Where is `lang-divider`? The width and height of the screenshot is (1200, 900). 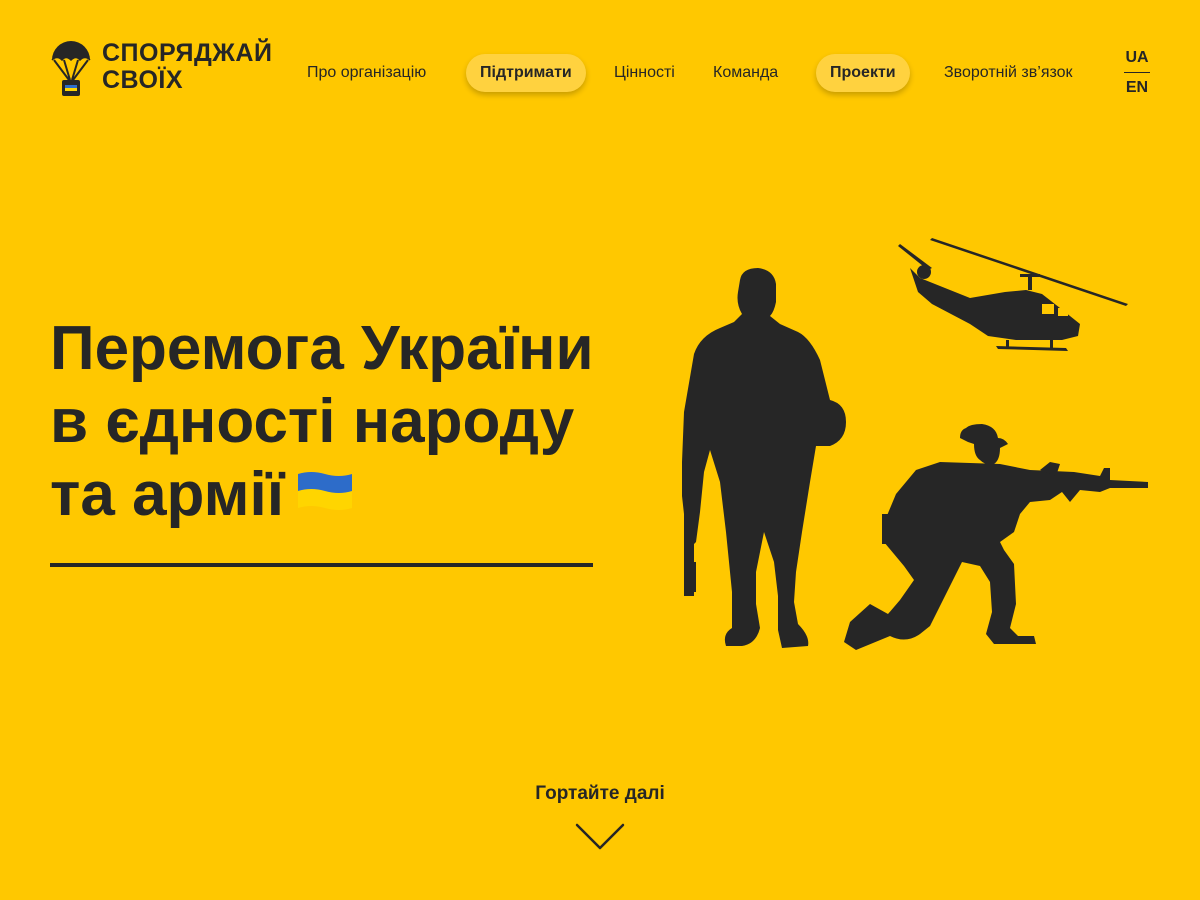
lang-divider is located at coordinates (1137, 72).